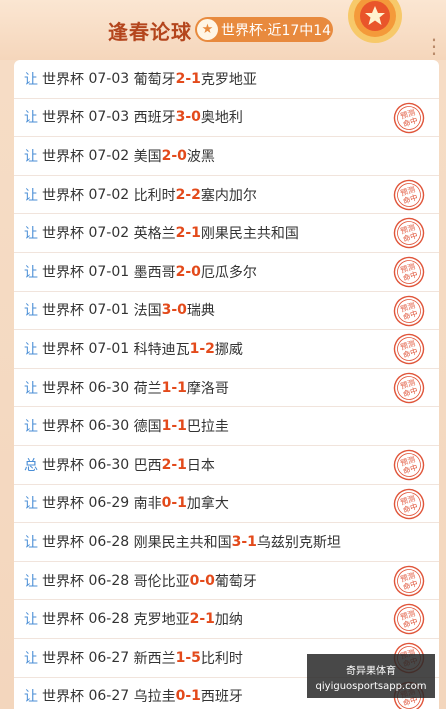  I want to click on match-row: 让世界杯 06-30 荷兰 1 - 1 摩洛哥 预测 命中, so click(226, 388).